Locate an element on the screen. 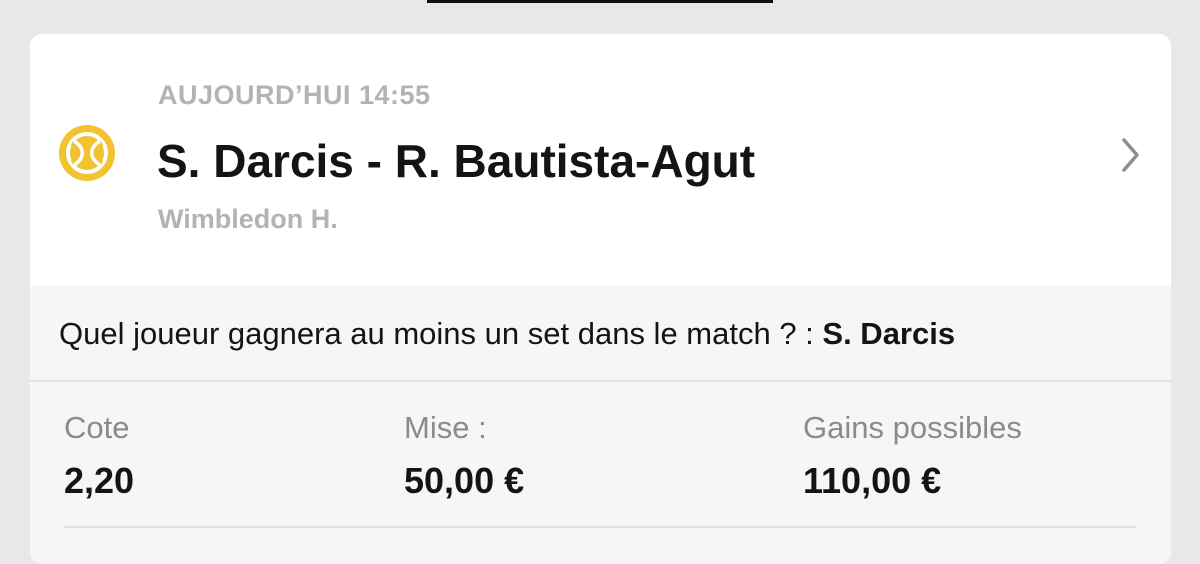 Image resolution: width=1200 pixels, height=564 pixels. stake-stat: Mise : 50,00 € is located at coordinates (464, 456).